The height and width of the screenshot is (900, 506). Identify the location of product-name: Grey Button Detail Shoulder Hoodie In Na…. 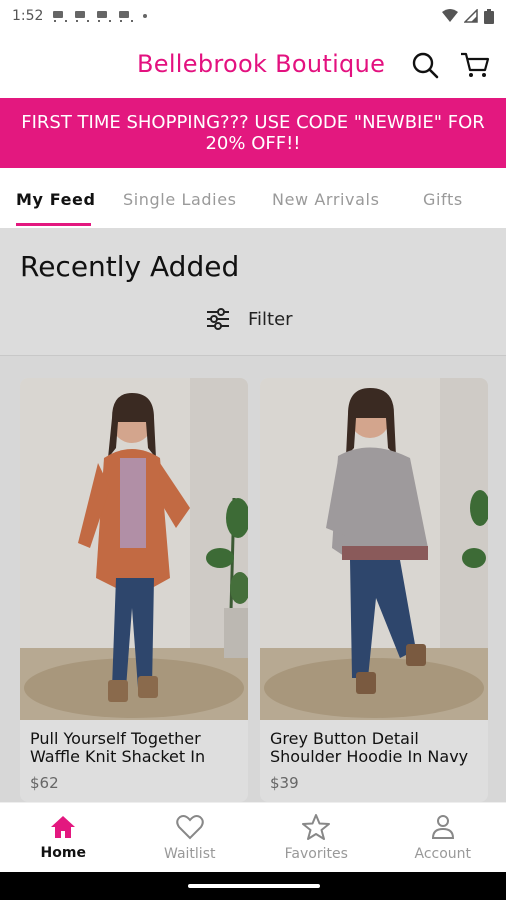
(374, 748).